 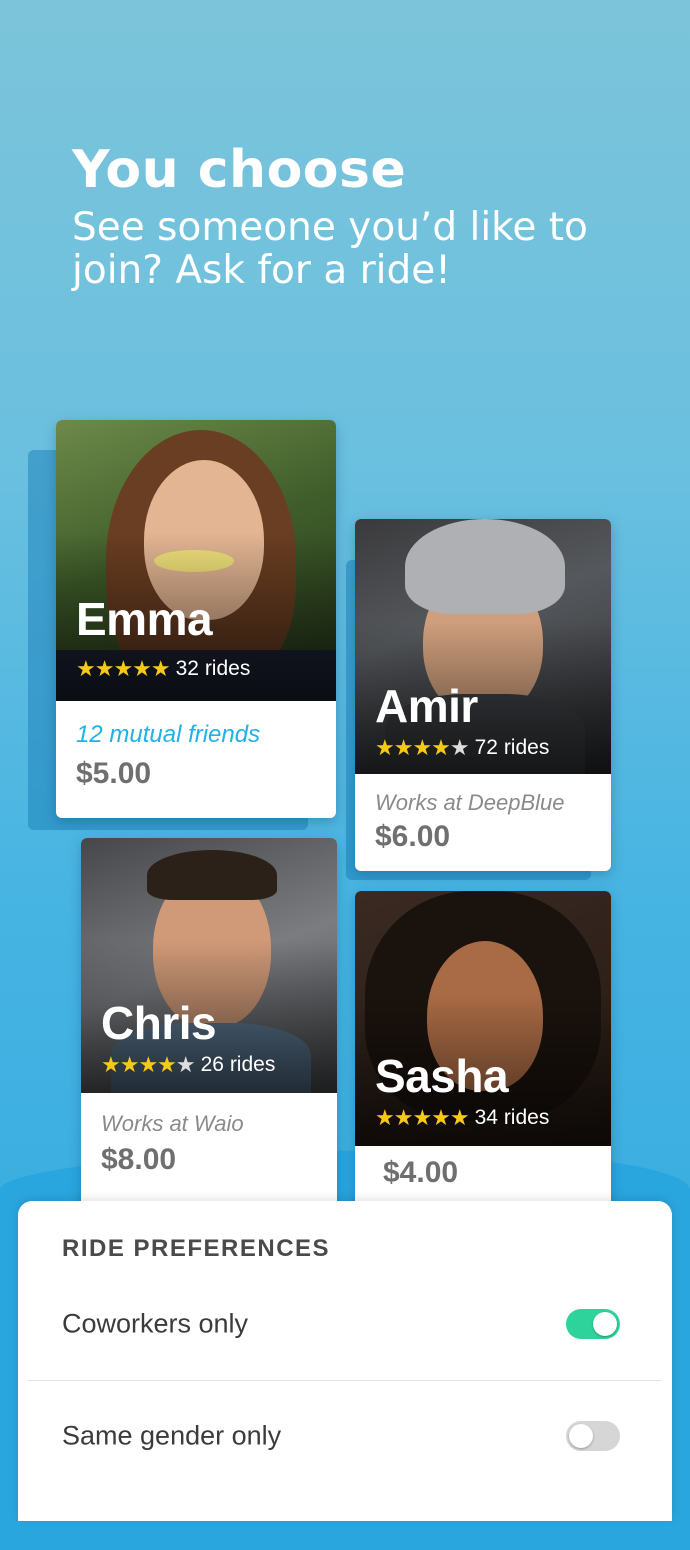 I want to click on driver-rating: ★★★★★ 72 rides, so click(x=462, y=748).